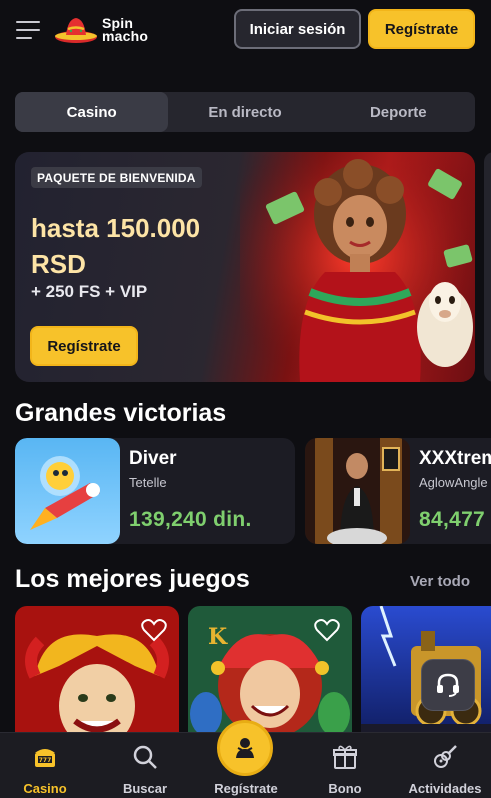 The width and height of the screenshot is (491, 798). What do you see at coordinates (246, 788) in the screenshot?
I see `nav-register-label: Regístrate` at bounding box center [246, 788].